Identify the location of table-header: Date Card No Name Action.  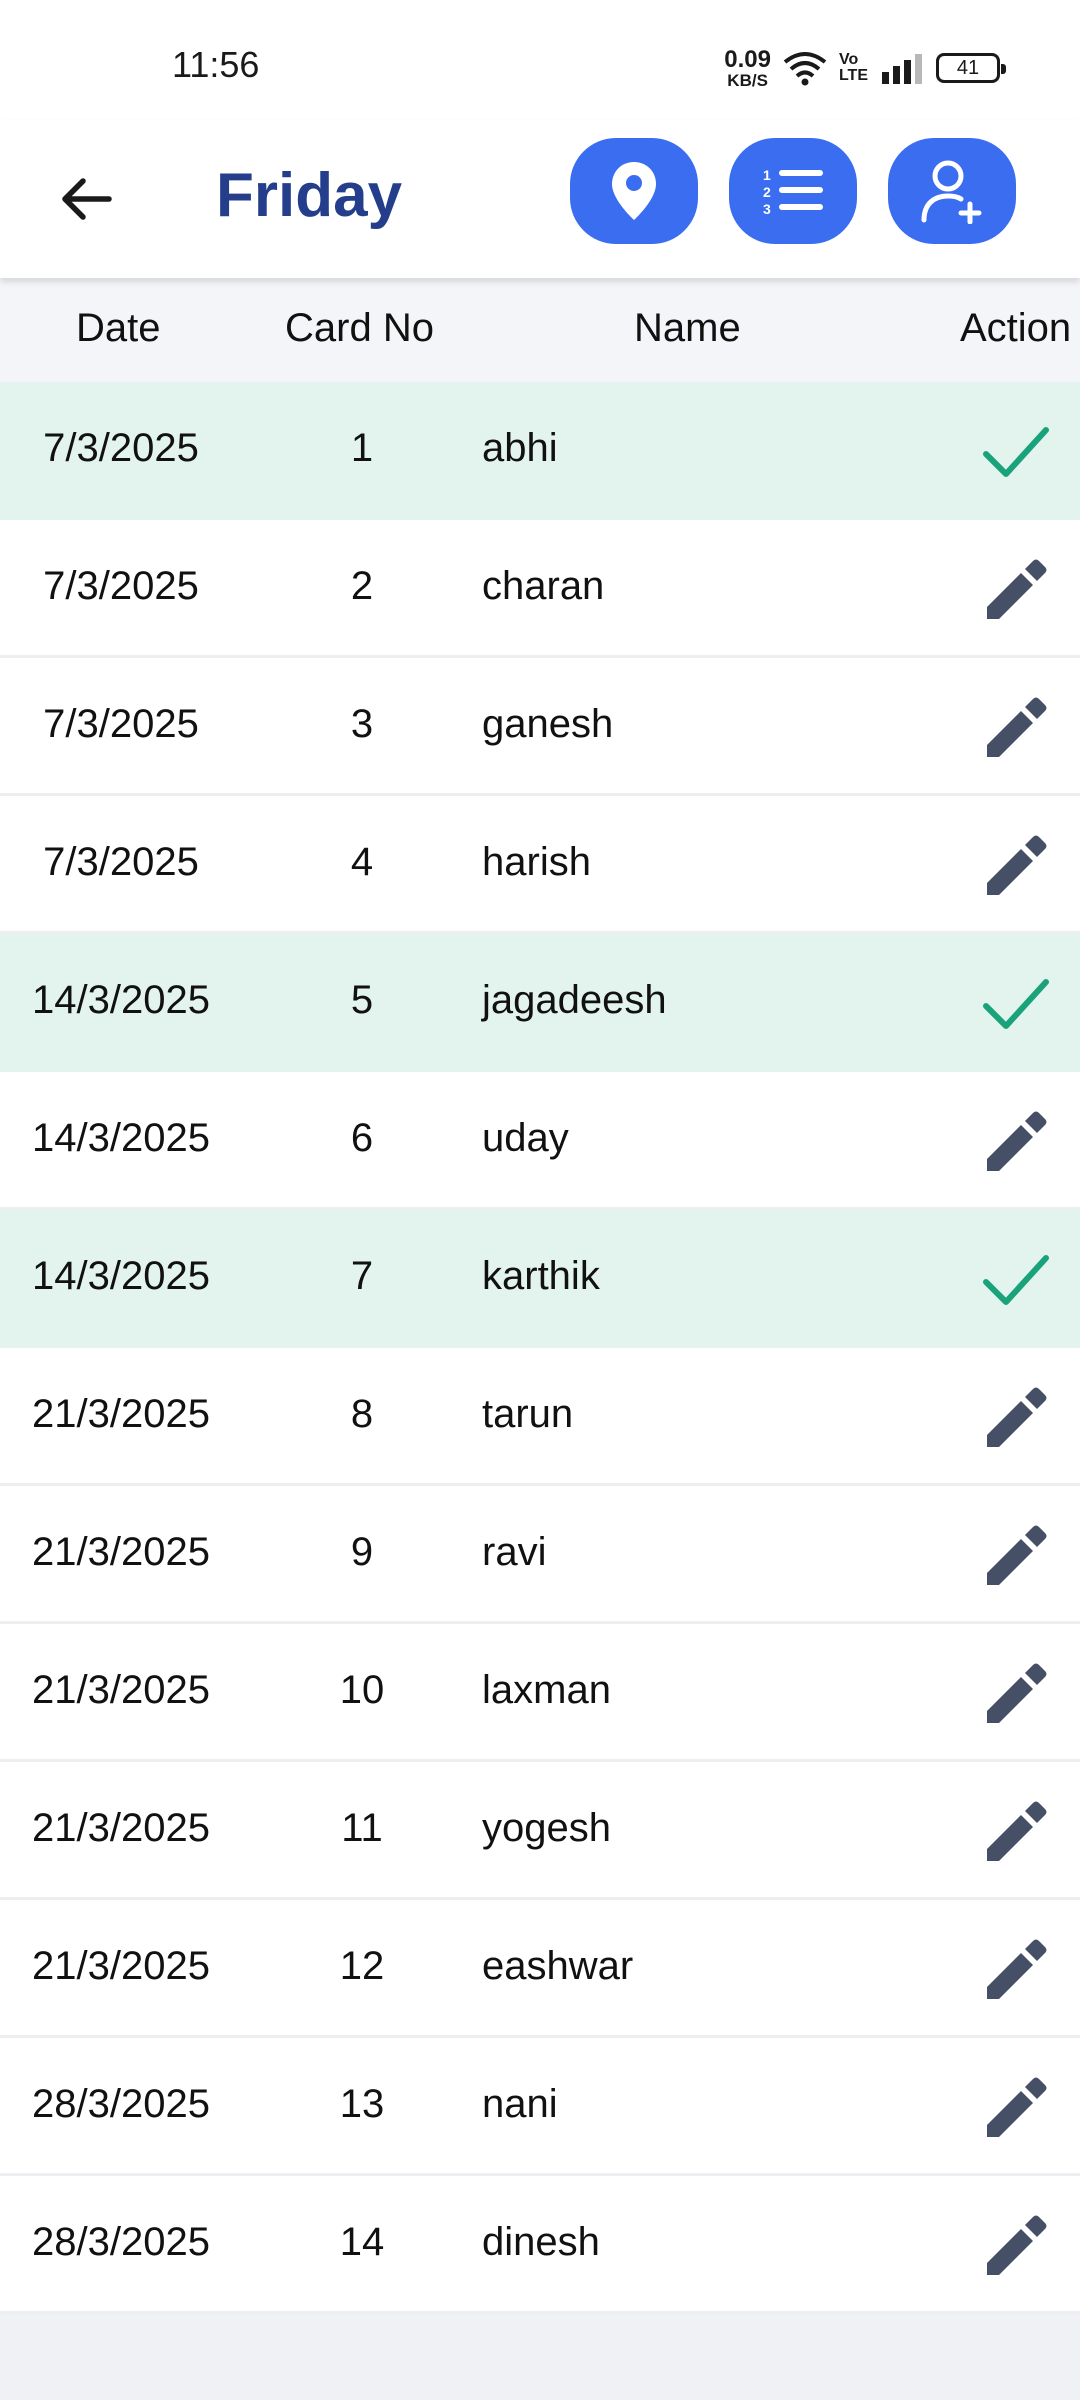
(540, 330).